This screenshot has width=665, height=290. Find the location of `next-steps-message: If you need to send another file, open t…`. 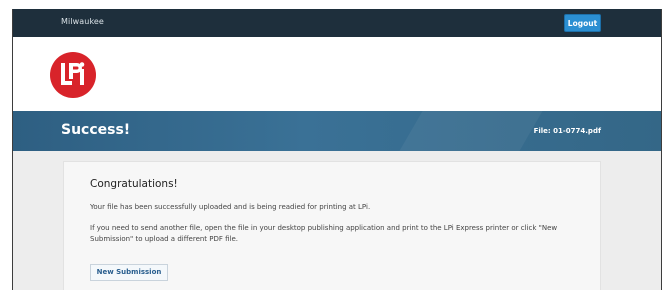

next-steps-message: If you need to send another file, open t… is located at coordinates (324, 233).